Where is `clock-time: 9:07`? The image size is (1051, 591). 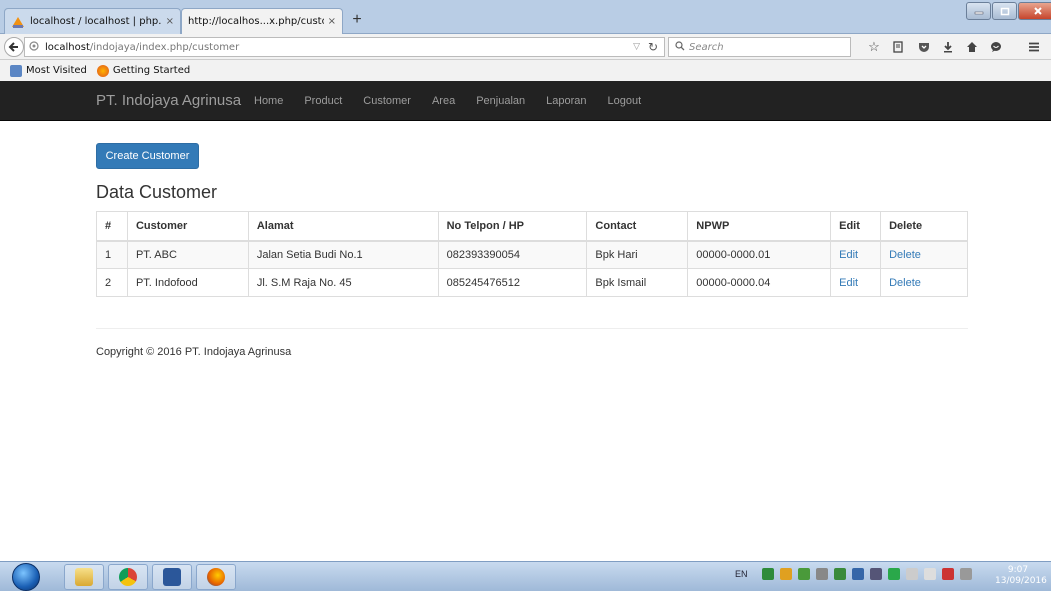 clock-time: 9:07 is located at coordinates (1018, 570).